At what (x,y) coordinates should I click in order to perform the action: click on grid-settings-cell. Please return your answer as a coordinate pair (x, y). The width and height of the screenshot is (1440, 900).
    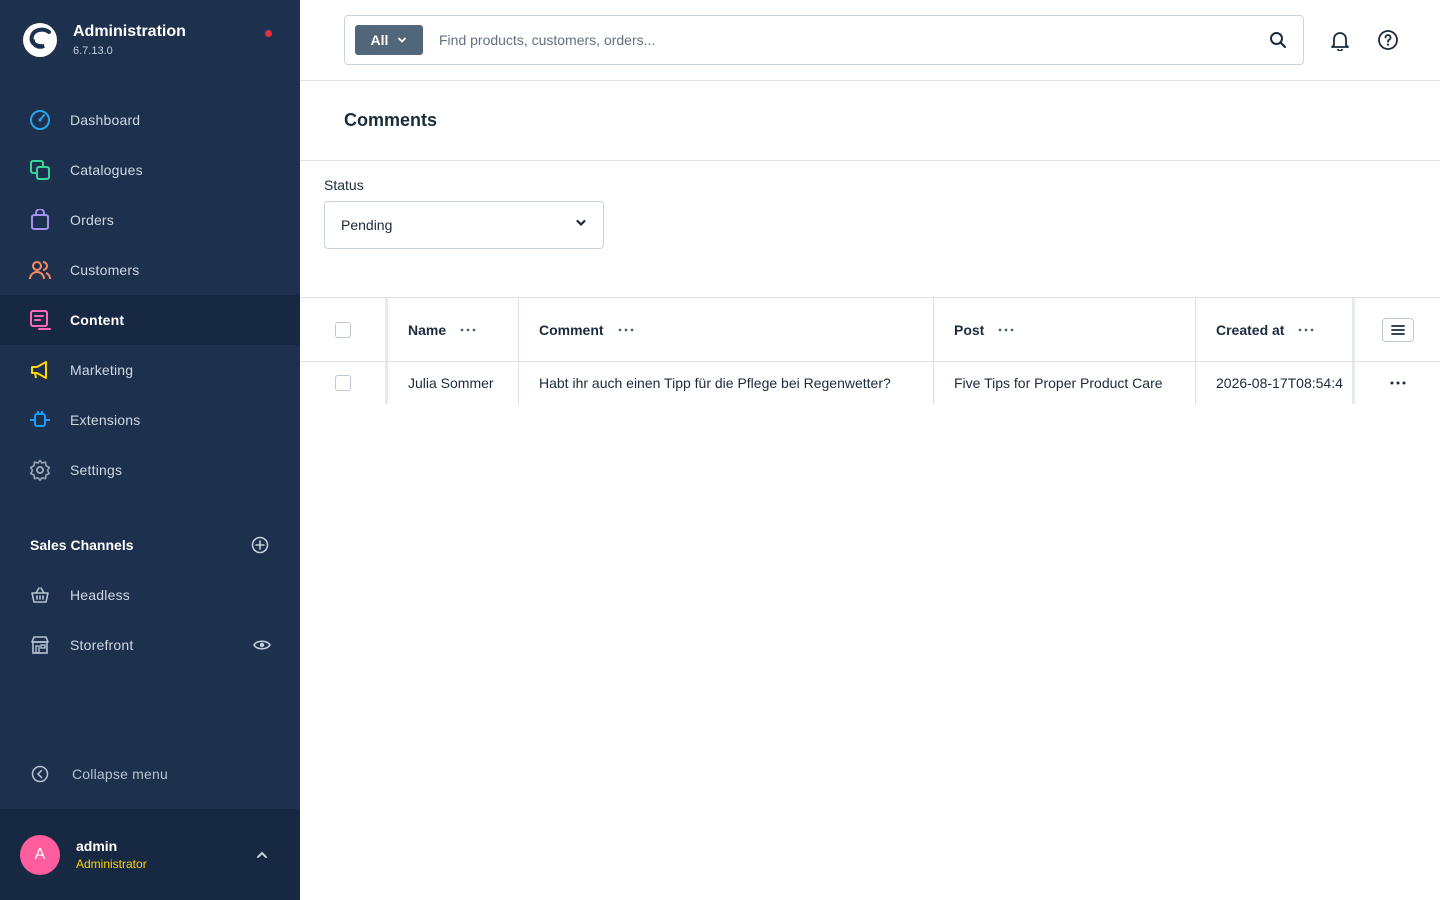
    Looking at the image, I should click on (1396, 329).